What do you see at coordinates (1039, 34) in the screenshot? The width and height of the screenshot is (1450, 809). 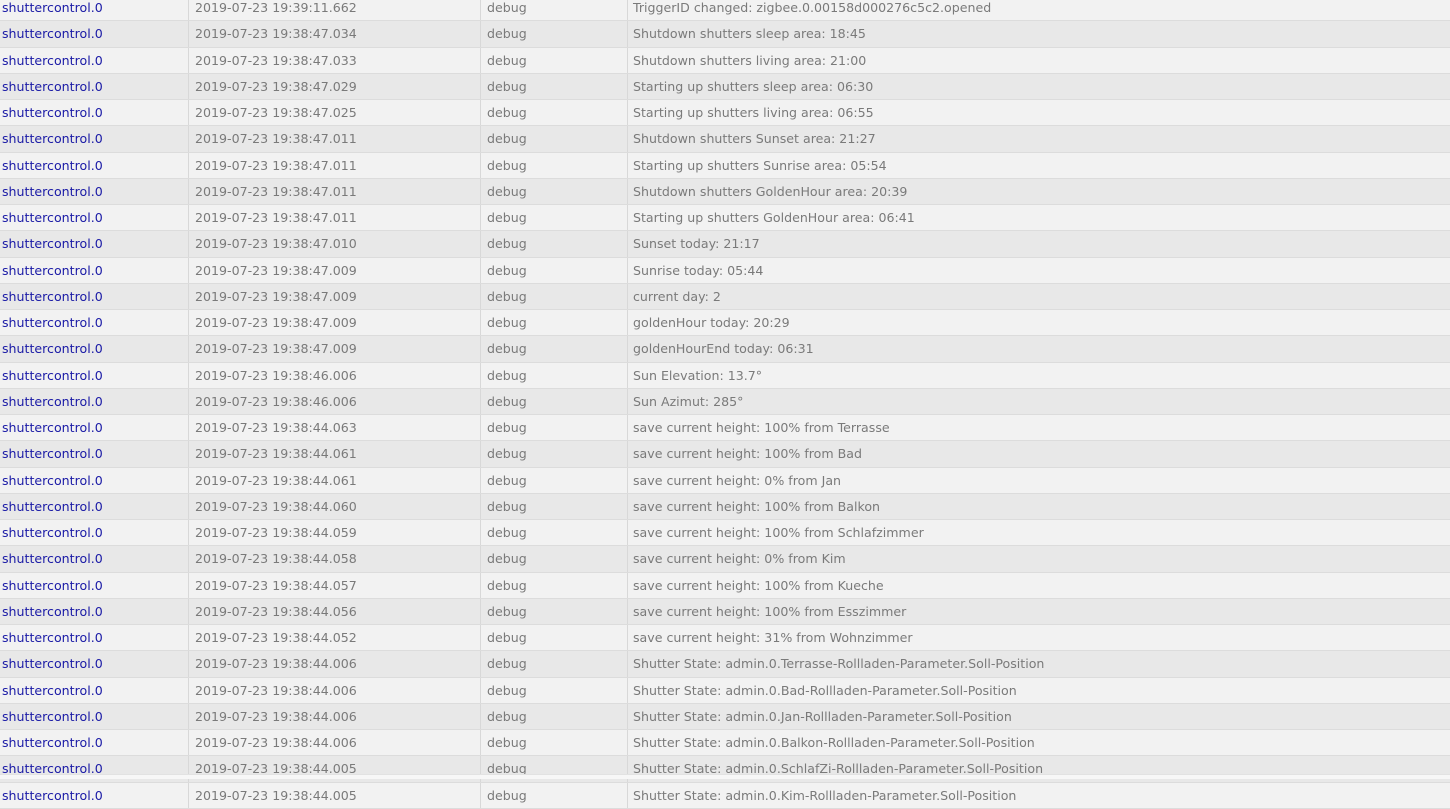 I see `log-message: Shutdown shutters sleep area: 18:45` at bounding box center [1039, 34].